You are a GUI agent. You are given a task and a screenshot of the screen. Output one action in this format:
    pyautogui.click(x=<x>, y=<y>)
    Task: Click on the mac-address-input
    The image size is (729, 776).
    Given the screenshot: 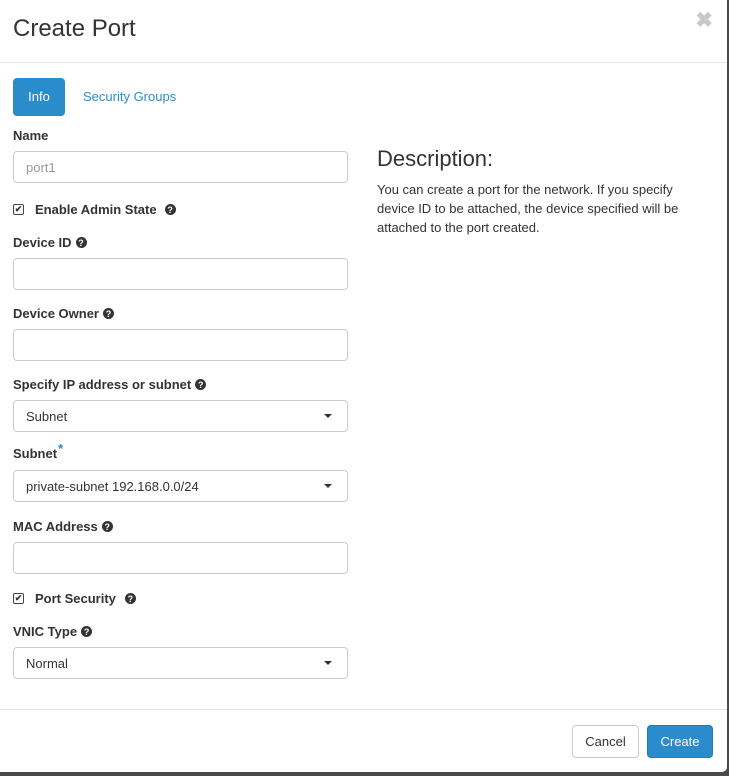 What is the action you would take?
    pyautogui.click(x=180, y=558)
    